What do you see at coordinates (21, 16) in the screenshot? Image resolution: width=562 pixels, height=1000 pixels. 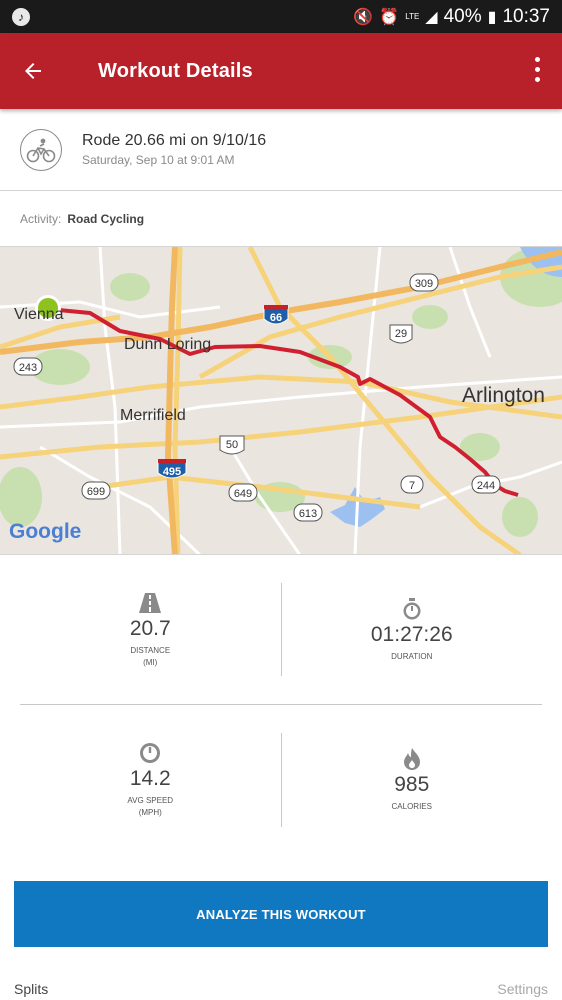 I see `music-note-icon: ♪` at bounding box center [21, 16].